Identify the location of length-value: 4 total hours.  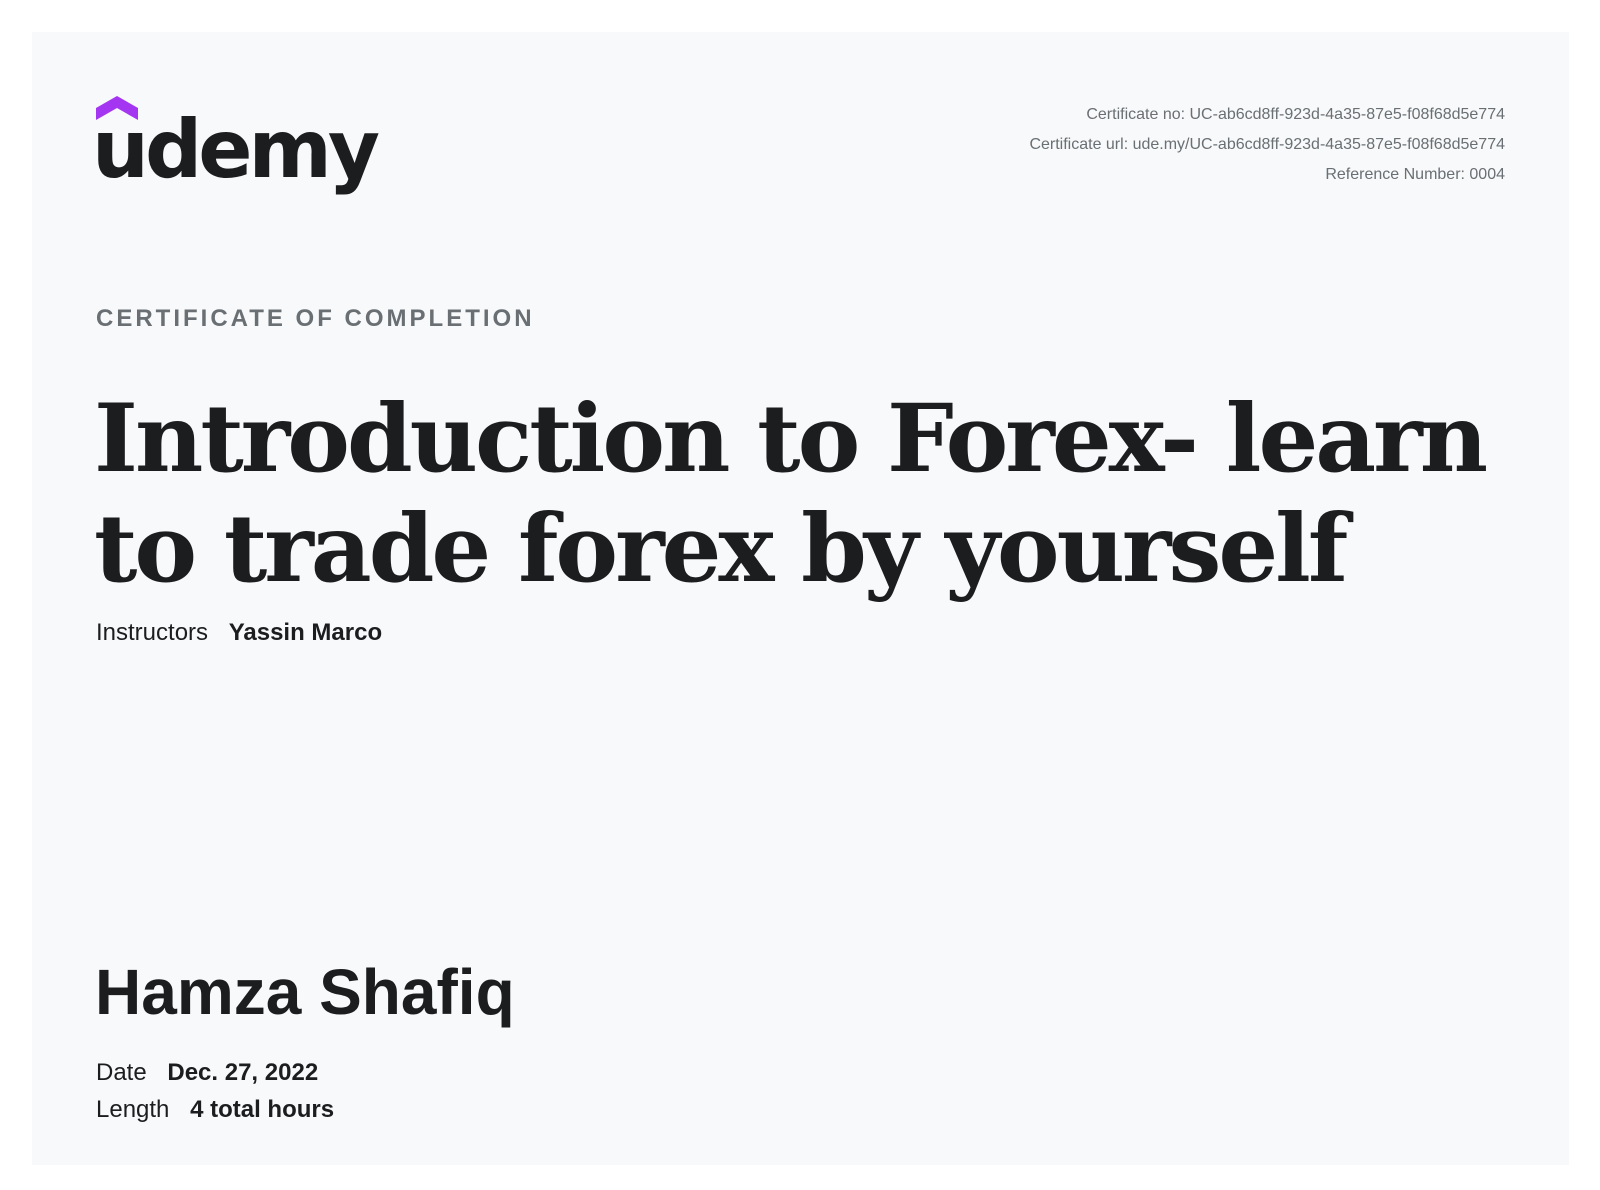
(262, 1109).